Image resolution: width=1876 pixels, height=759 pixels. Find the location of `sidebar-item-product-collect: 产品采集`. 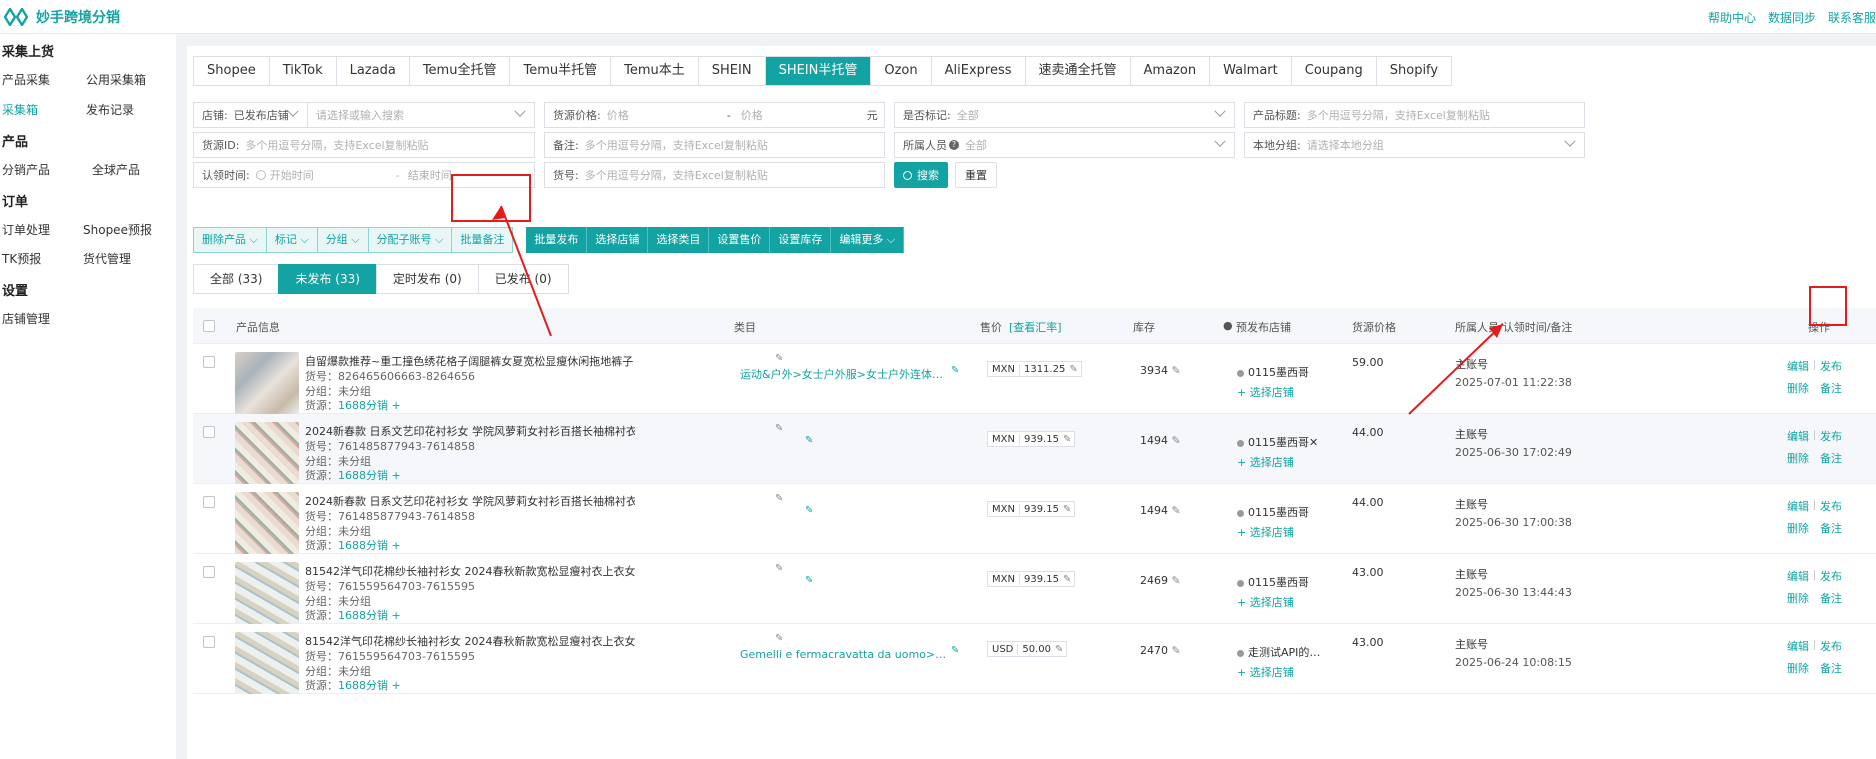

sidebar-item-product-collect: 产品采集 is located at coordinates (26, 79).